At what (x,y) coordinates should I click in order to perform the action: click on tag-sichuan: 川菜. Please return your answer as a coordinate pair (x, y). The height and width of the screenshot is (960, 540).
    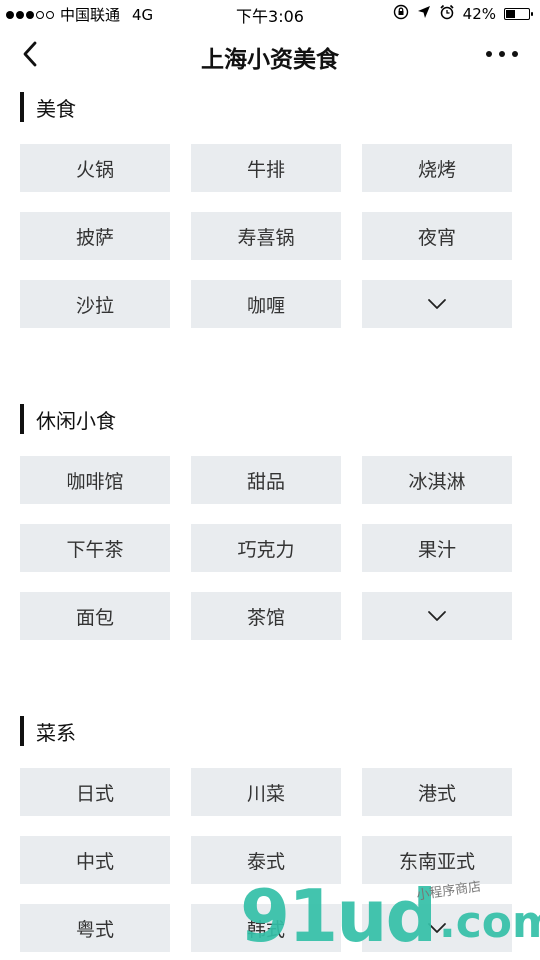
    Looking at the image, I should click on (266, 792).